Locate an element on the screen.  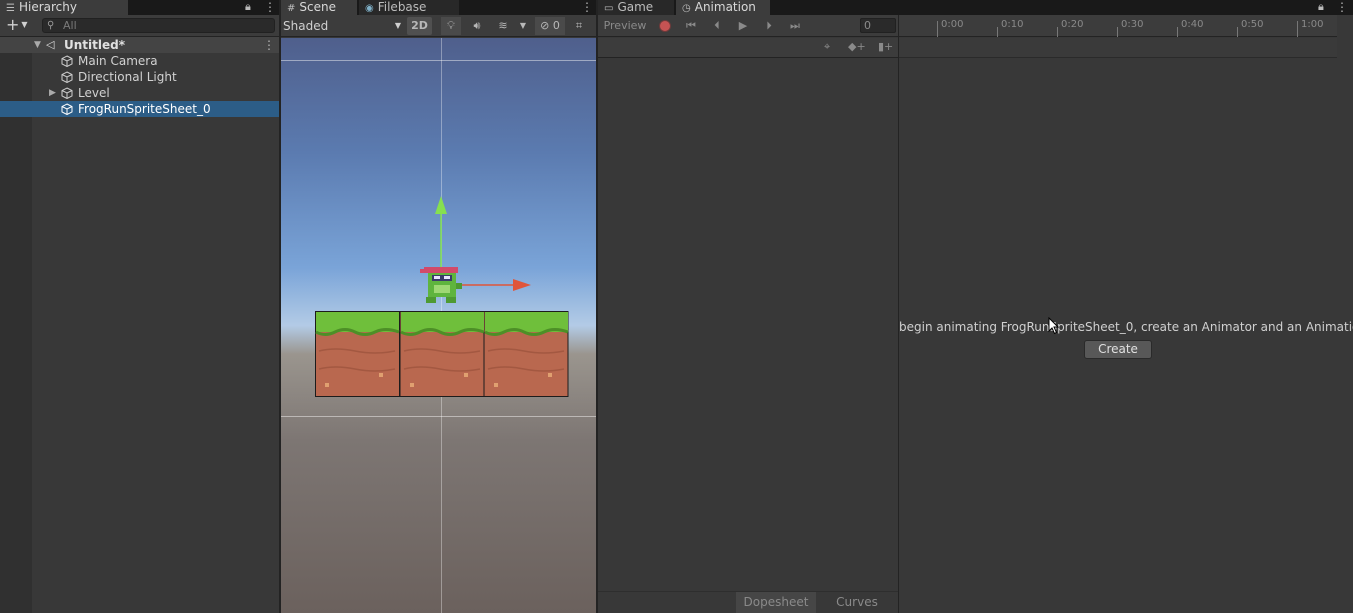
list-item: Main Camera is located at coordinates (139, 61).